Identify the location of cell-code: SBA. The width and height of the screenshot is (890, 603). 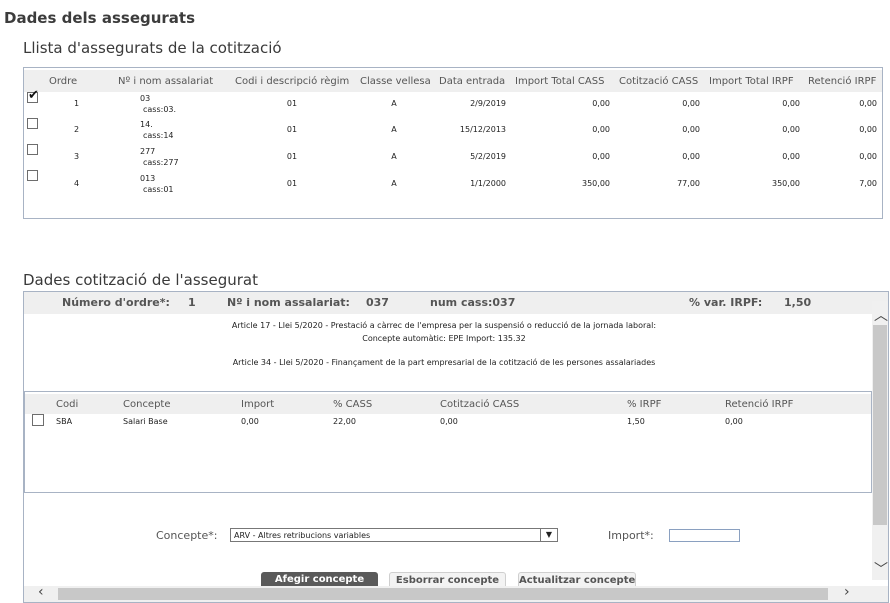
(64, 421).